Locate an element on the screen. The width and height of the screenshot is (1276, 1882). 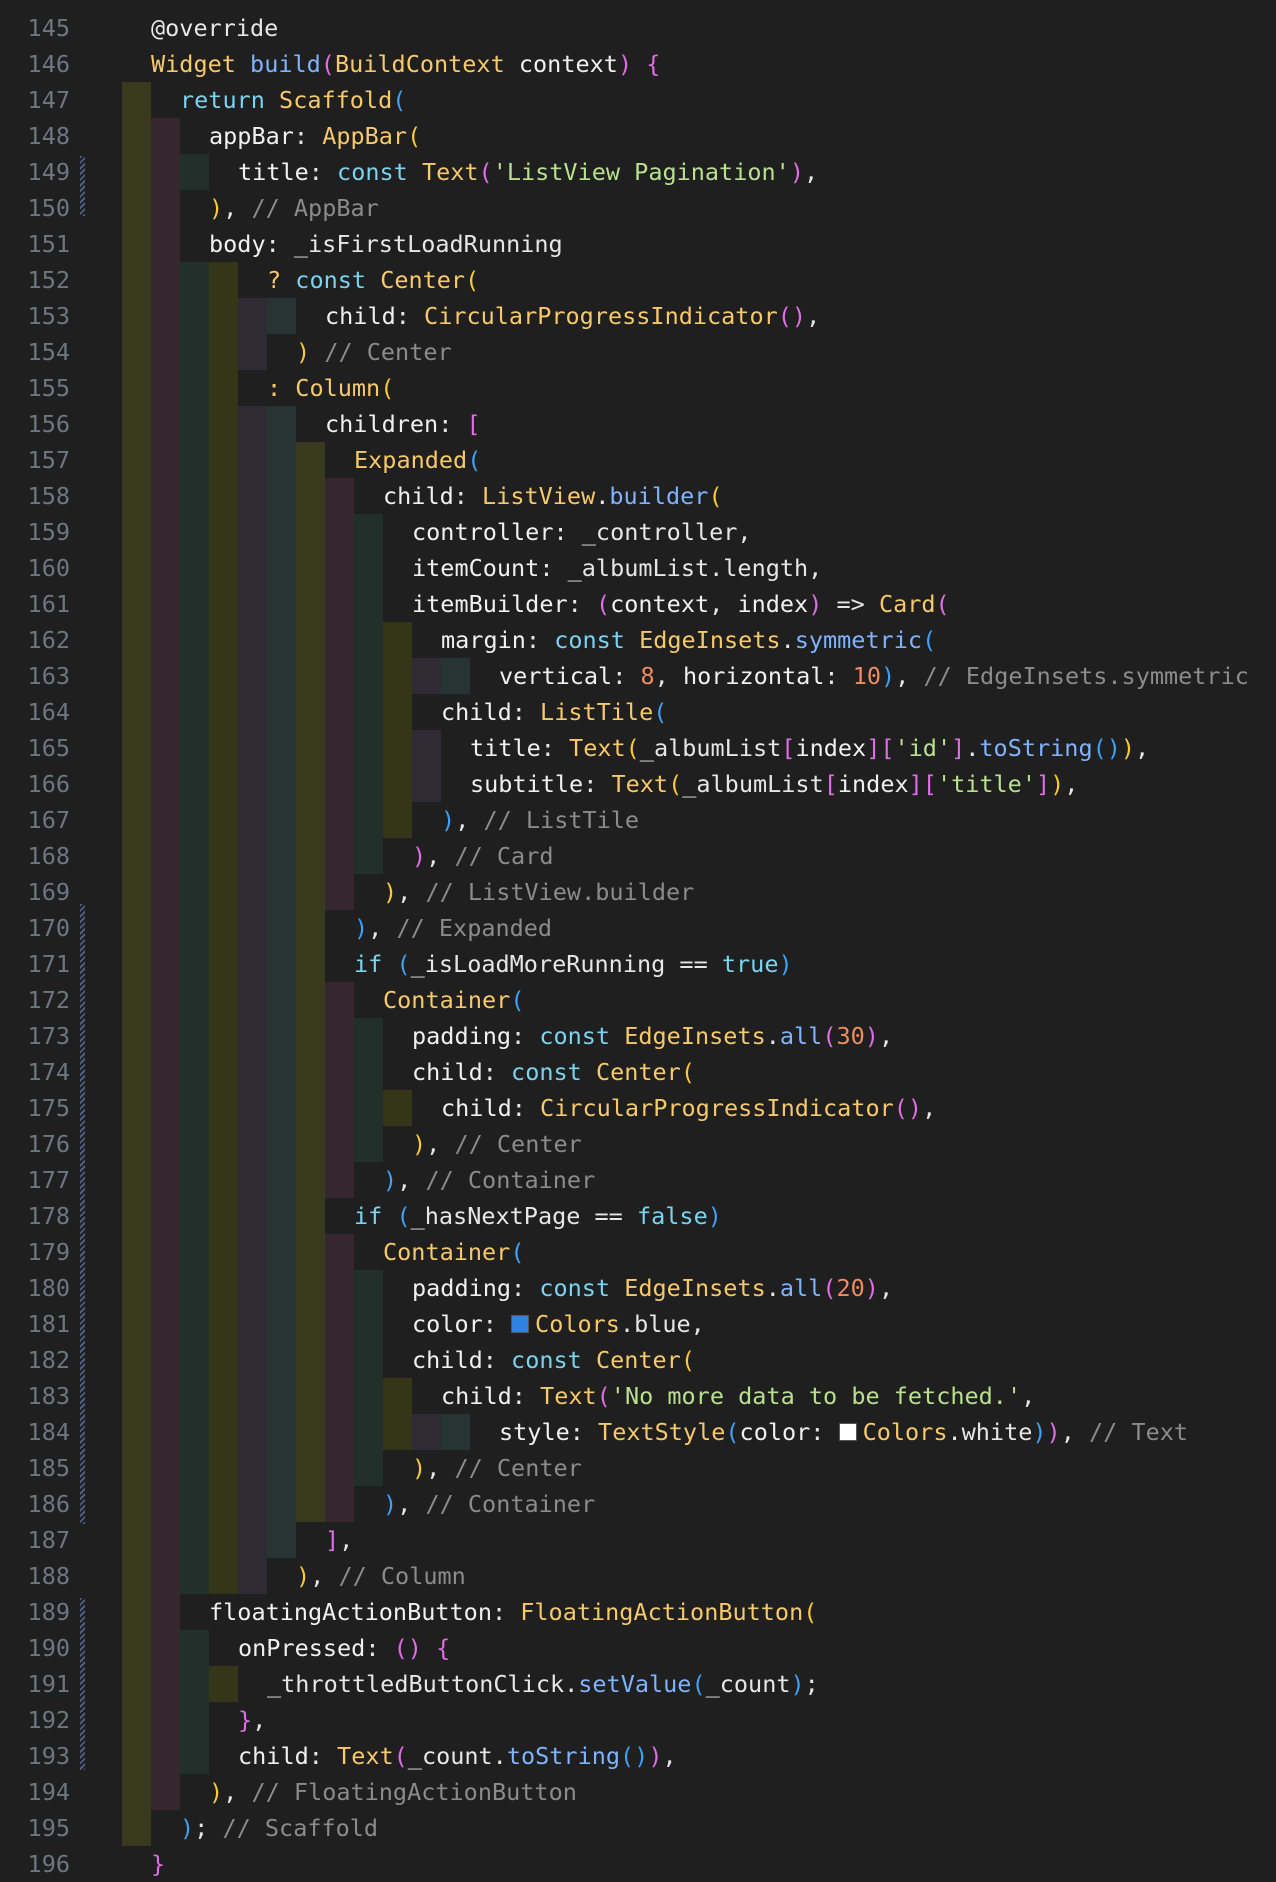
code-line: 157 Expanded( is located at coordinates (638, 460).